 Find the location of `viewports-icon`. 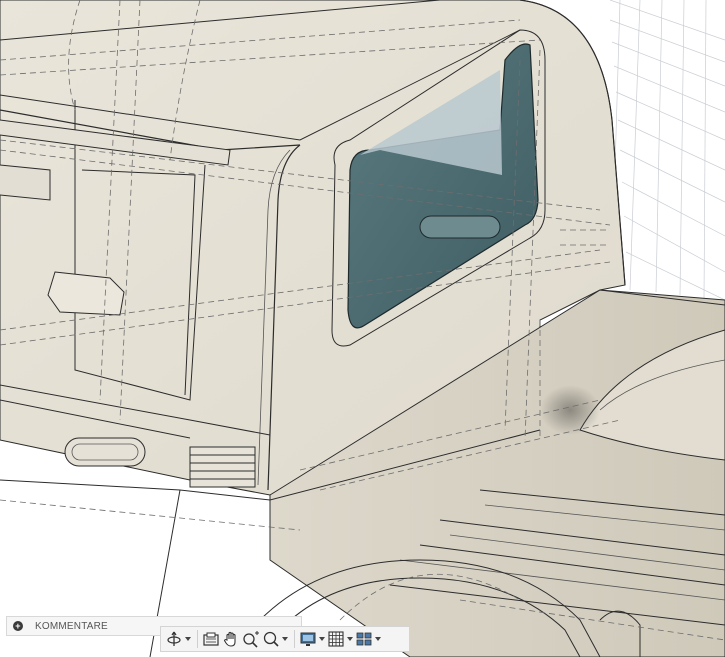

viewports-icon is located at coordinates (364, 639).